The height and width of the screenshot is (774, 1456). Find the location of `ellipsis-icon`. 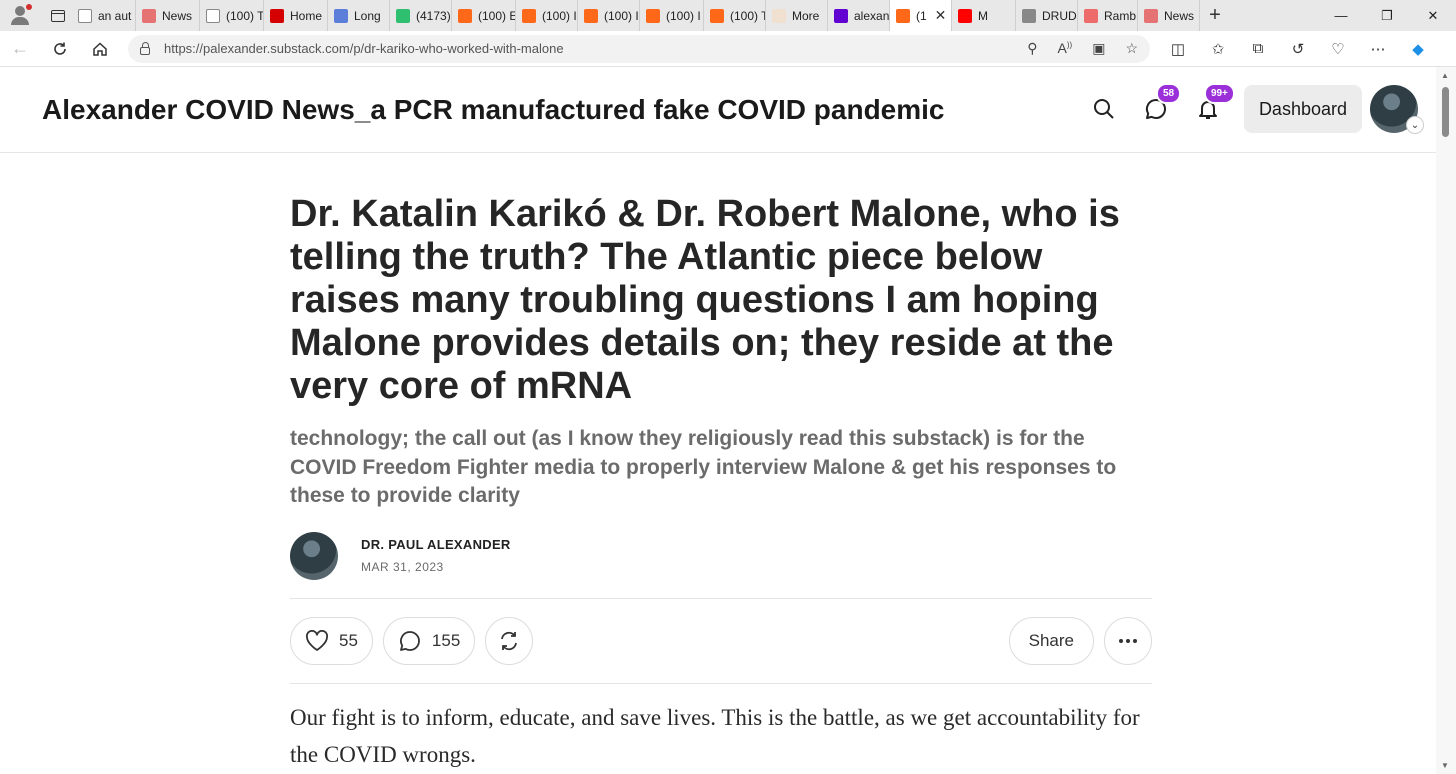

ellipsis-icon is located at coordinates (1128, 640).